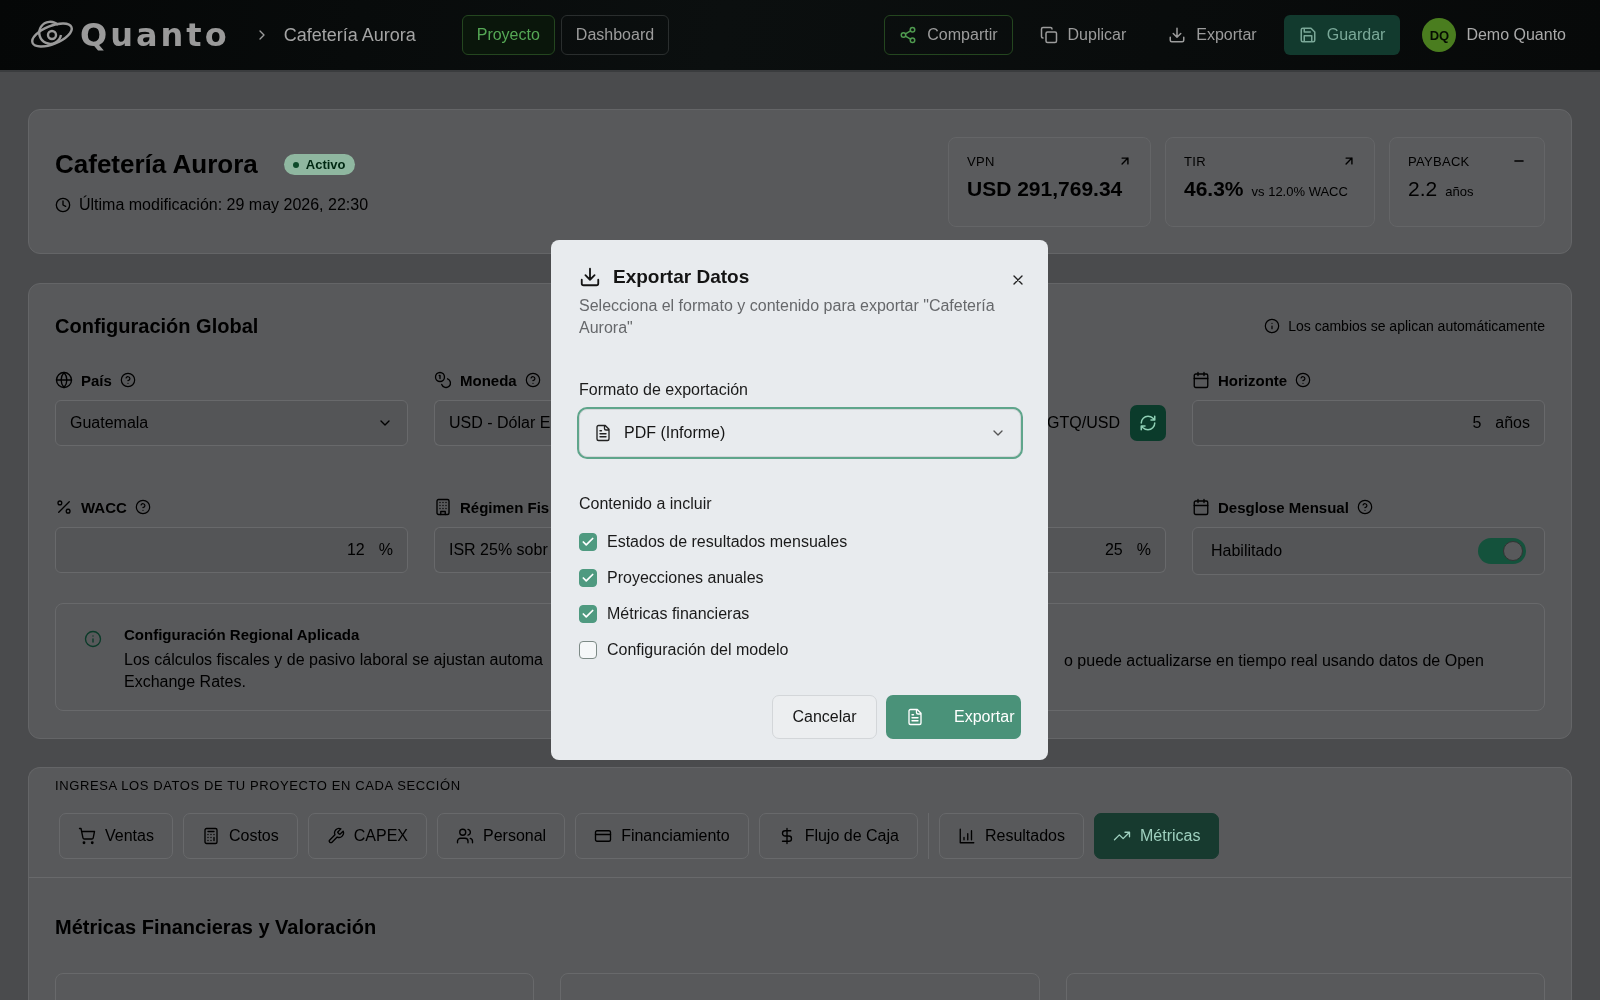 The height and width of the screenshot is (1000, 1600). What do you see at coordinates (1423, 188) in the screenshot?
I see `metric-value: 2.2` at bounding box center [1423, 188].